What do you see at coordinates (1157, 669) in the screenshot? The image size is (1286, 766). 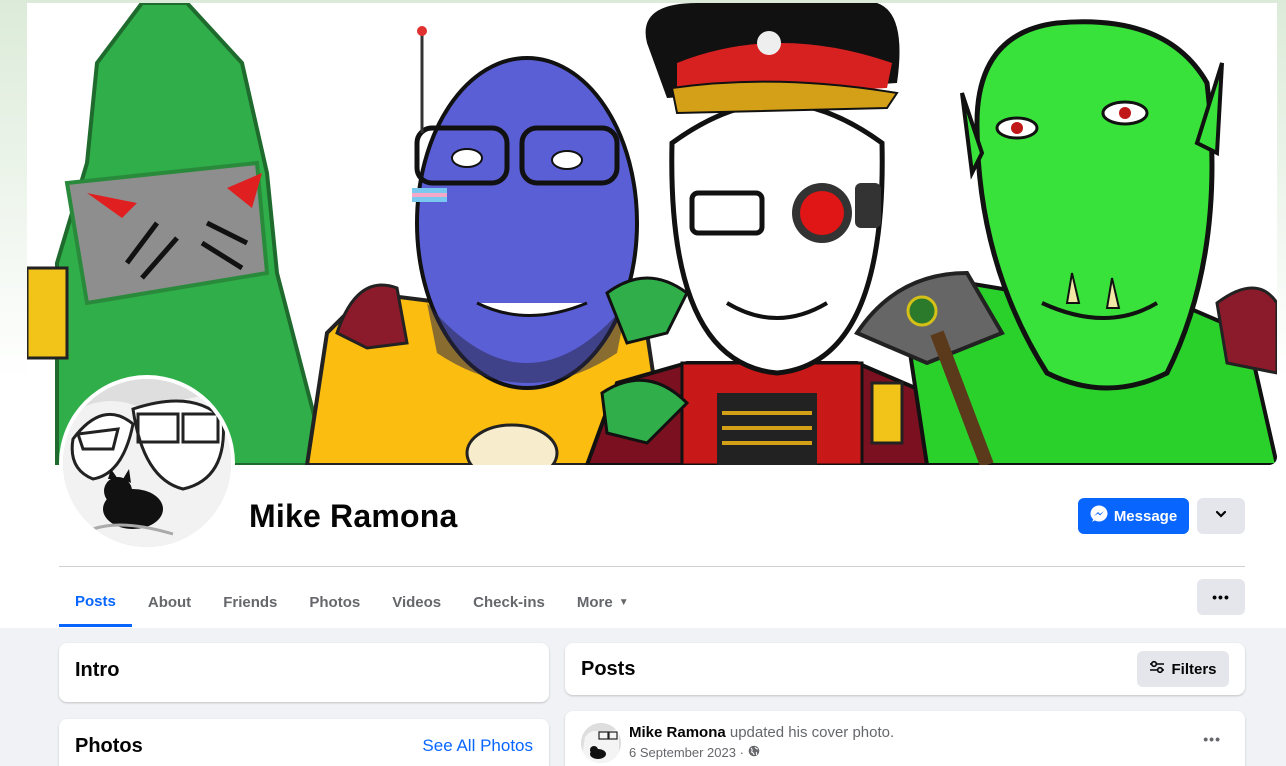 I see `filters-icon` at bounding box center [1157, 669].